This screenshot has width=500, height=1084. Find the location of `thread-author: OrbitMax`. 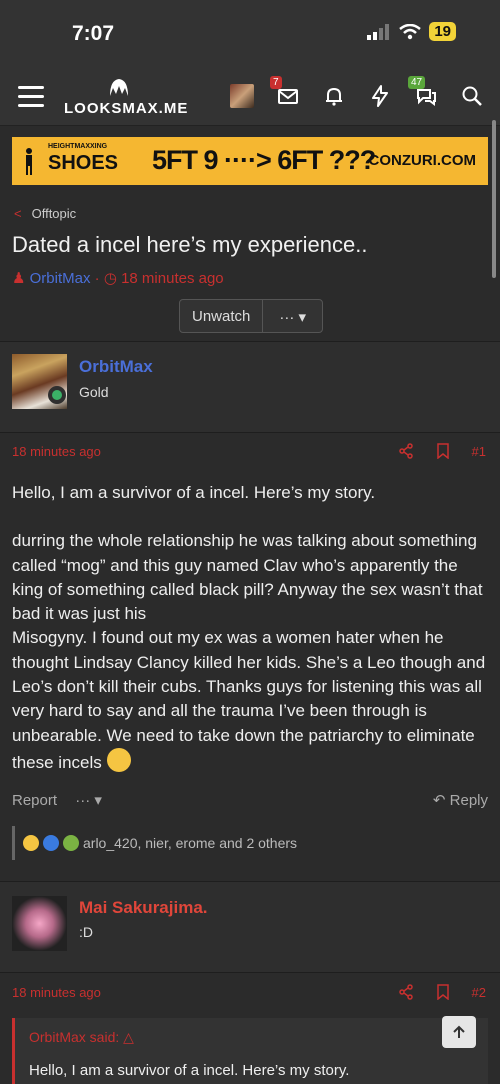

thread-author: OrbitMax is located at coordinates (60, 278).